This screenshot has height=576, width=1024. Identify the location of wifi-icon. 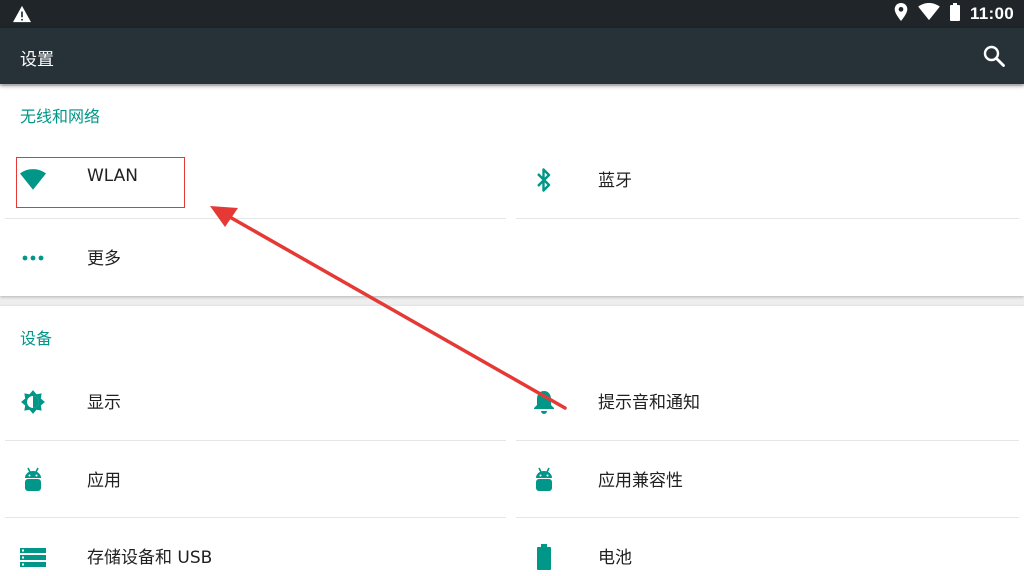
(33, 180).